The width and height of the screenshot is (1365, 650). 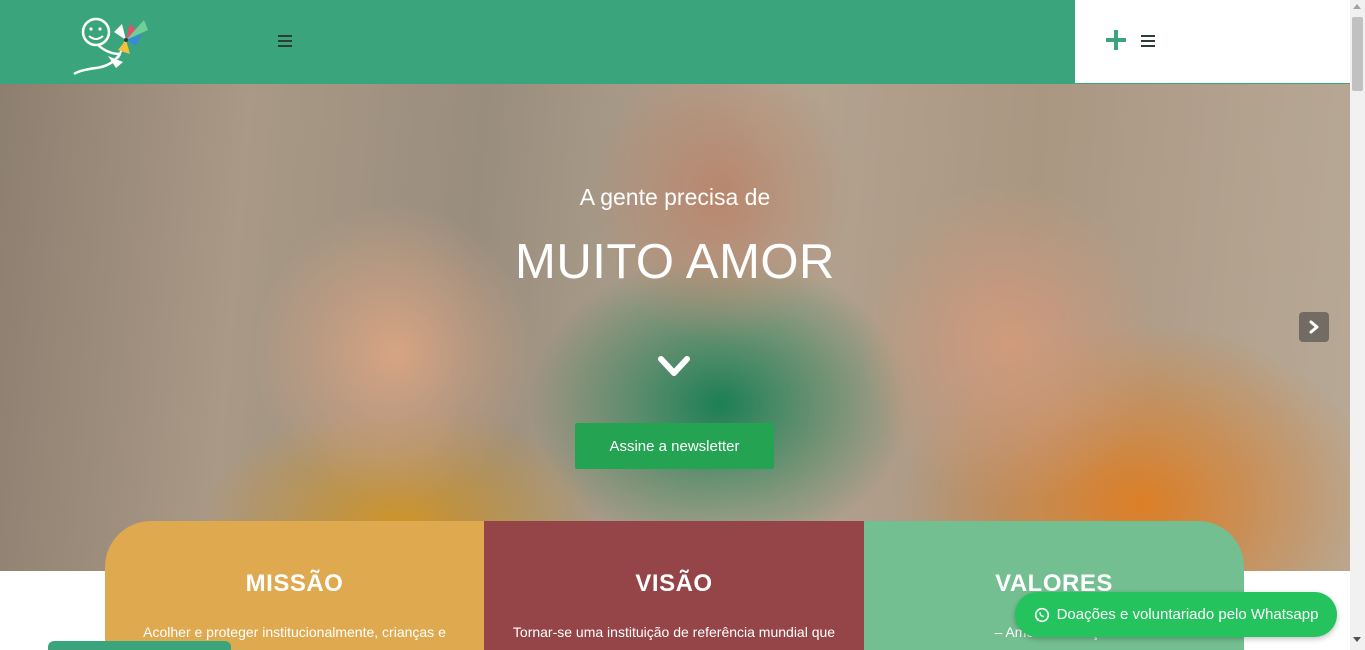 What do you see at coordinates (1357, 325) in the screenshot?
I see `page-scrollbar` at bounding box center [1357, 325].